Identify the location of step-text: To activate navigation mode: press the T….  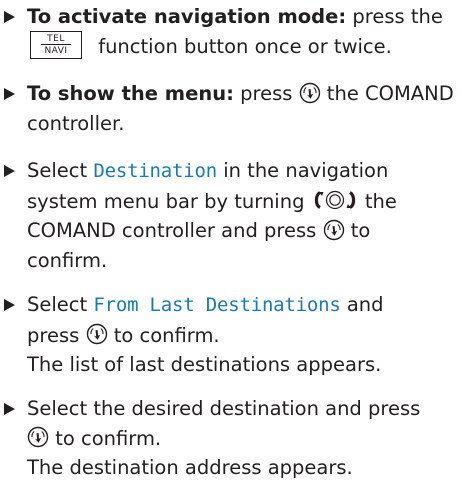
(235, 32).